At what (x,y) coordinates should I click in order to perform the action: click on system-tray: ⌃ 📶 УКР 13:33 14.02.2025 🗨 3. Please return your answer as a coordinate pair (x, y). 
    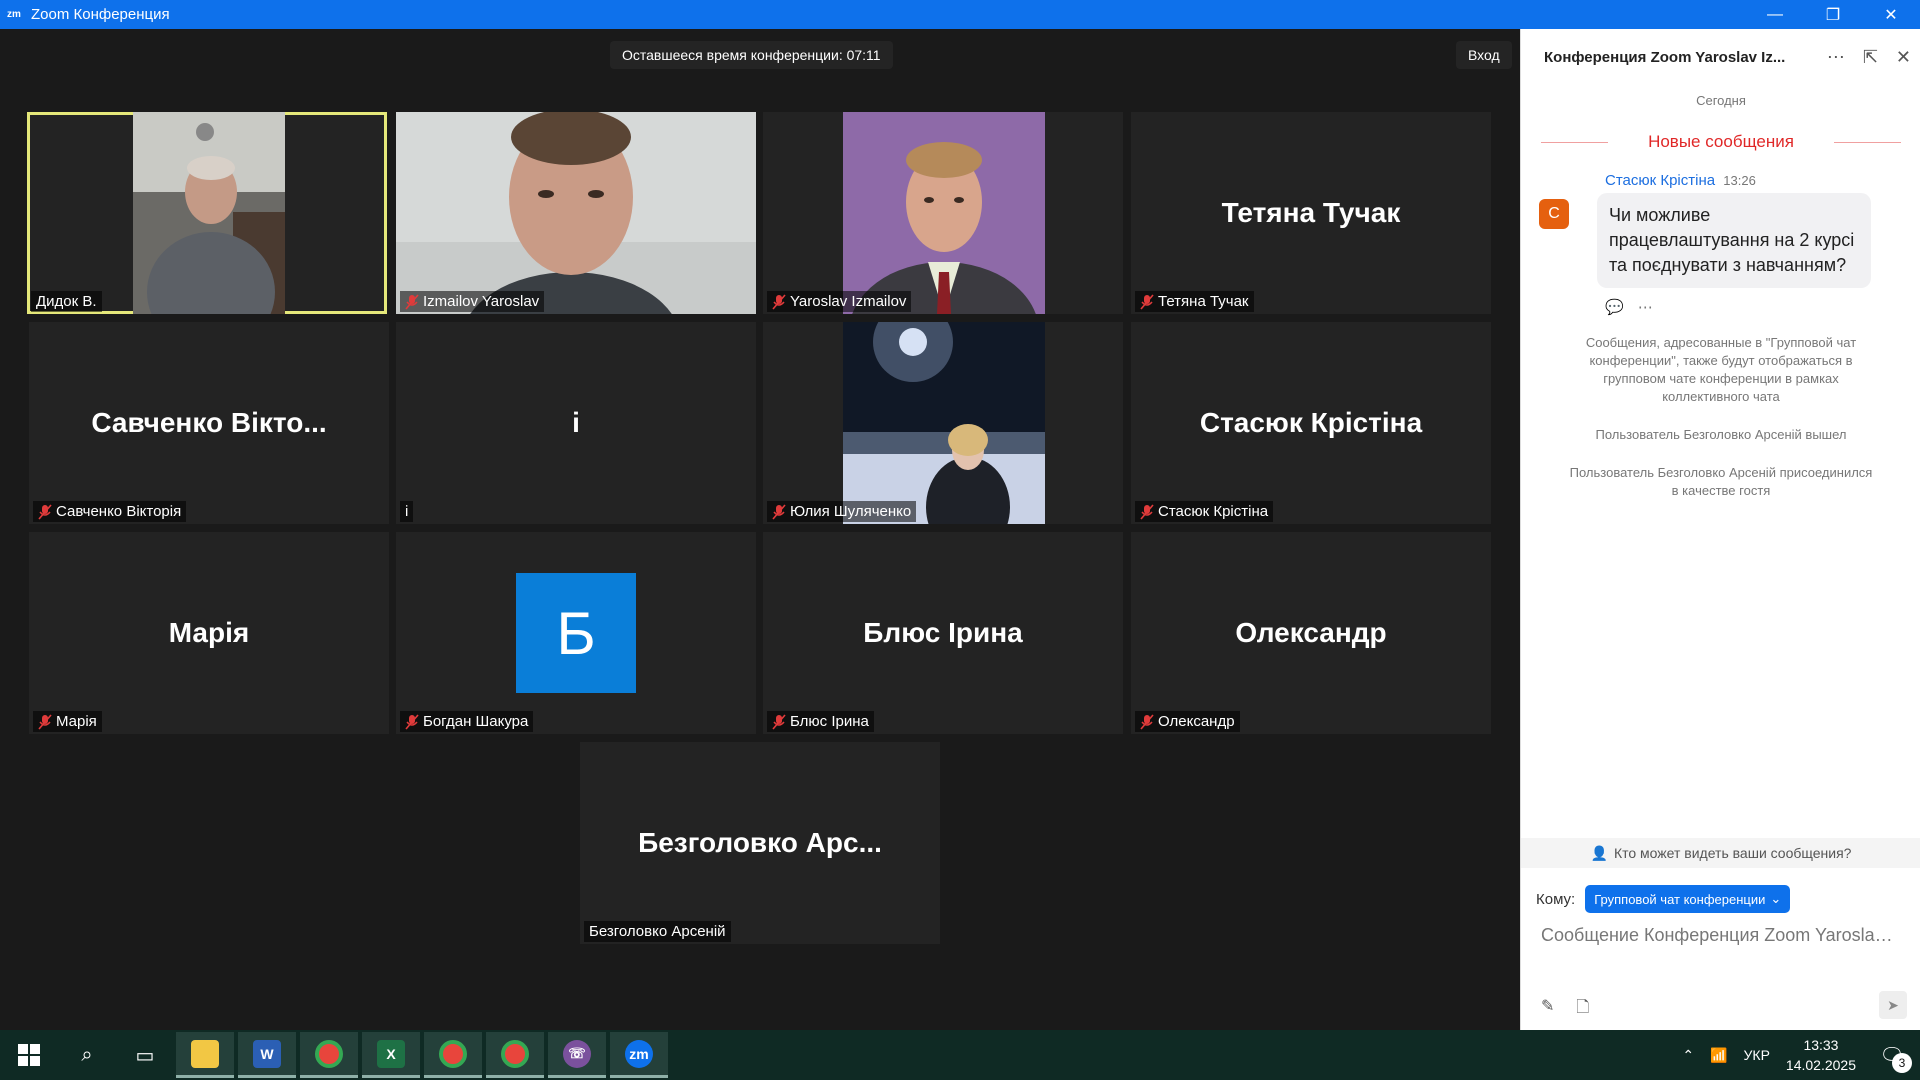
    Looking at the image, I should click on (1797, 1055).